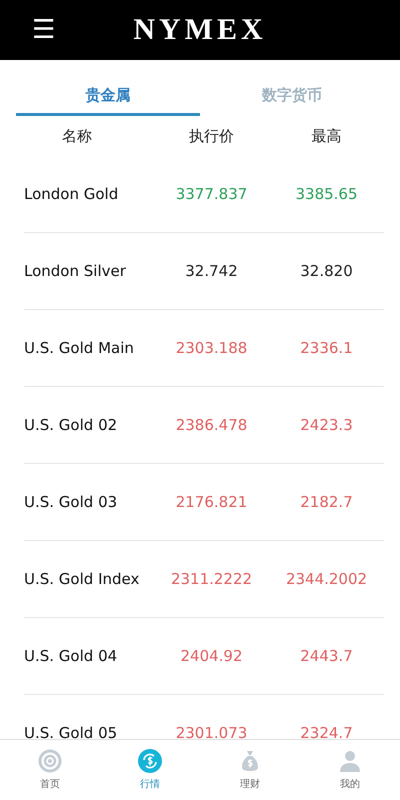 Image resolution: width=400 pixels, height=800 pixels. I want to click on price-value: 2311.2222, so click(211, 579).